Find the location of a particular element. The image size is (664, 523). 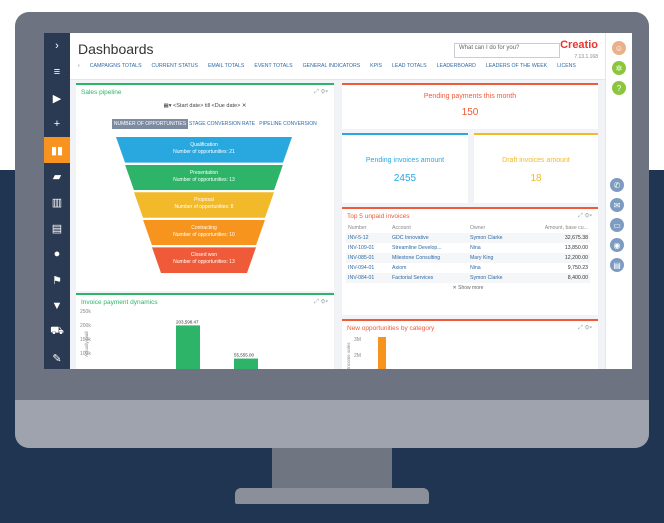

play-icon: ▶ is located at coordinates (57, 98).